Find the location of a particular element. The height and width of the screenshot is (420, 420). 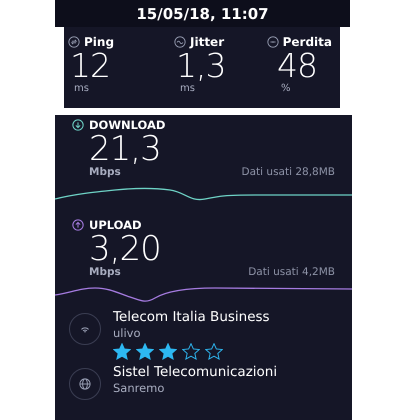

metric-label: Jitter is located at coordinates (207, 42).